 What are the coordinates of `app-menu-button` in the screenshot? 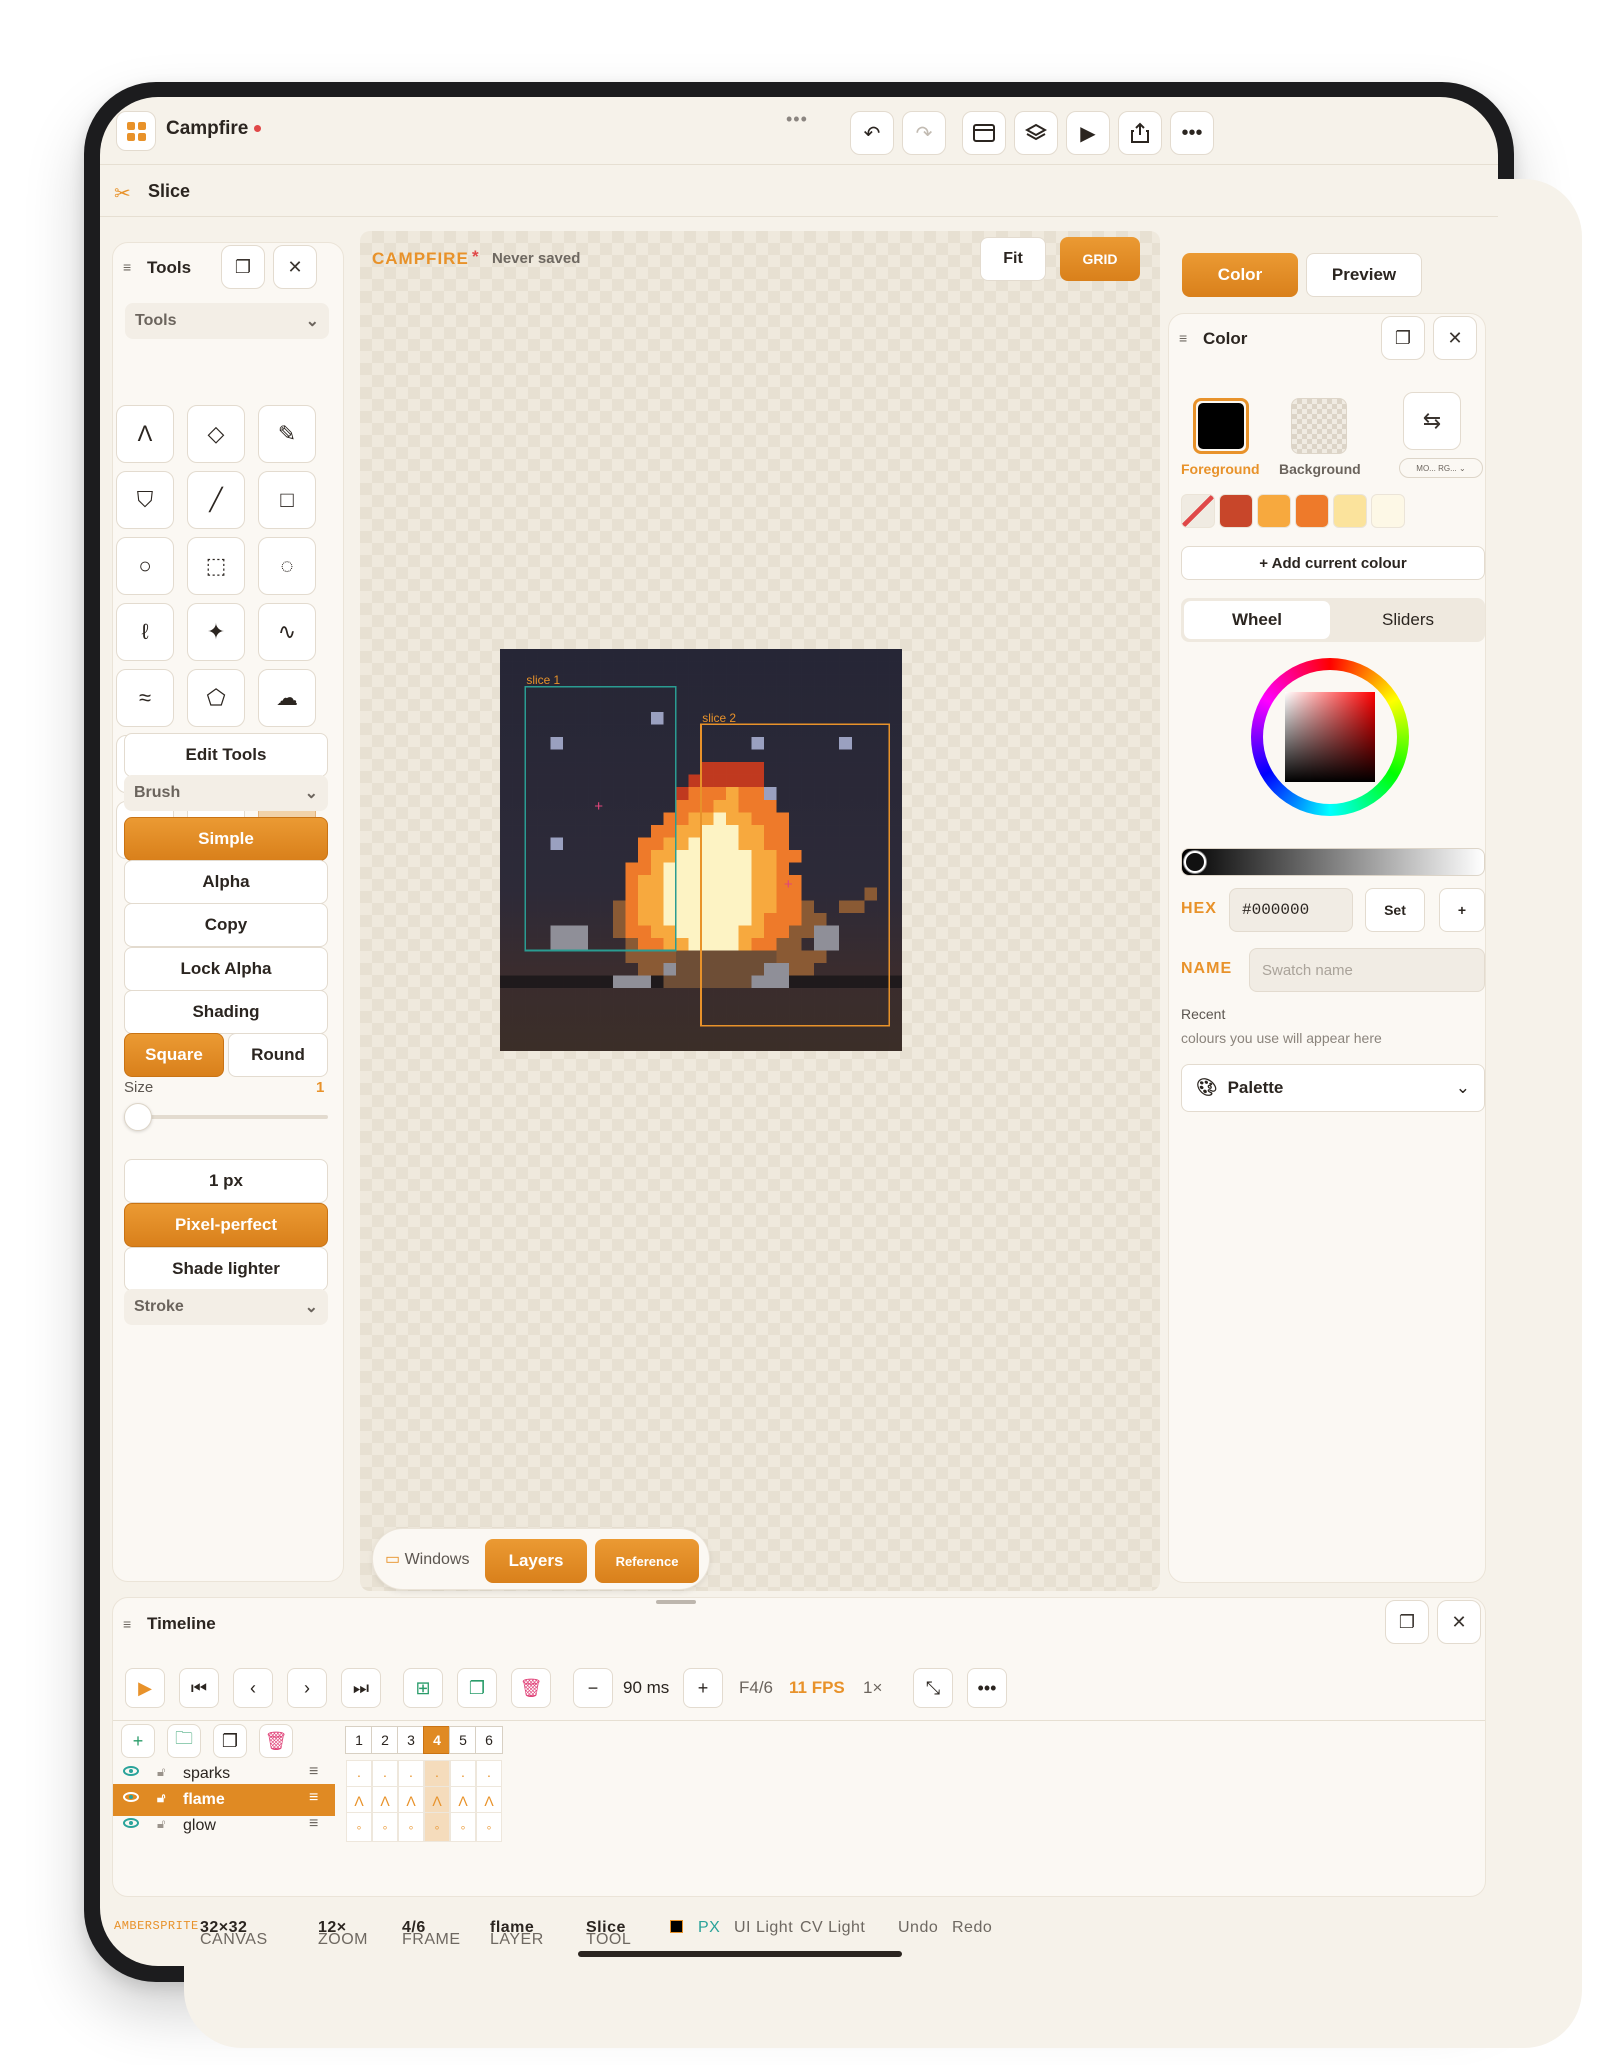 It's located at (136, 131).